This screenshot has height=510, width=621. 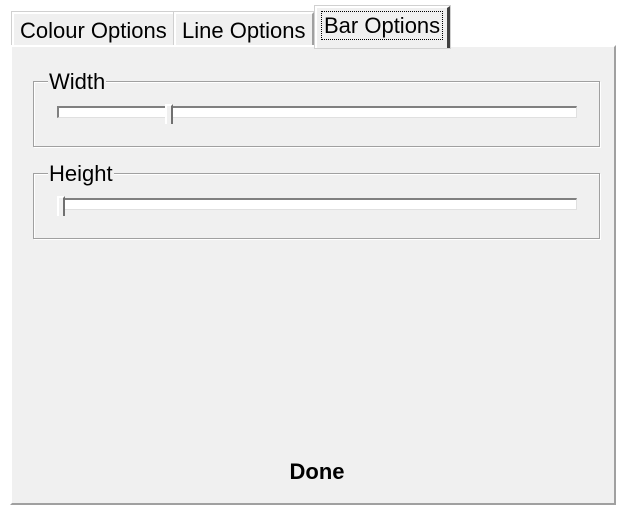 I want to click on tab-bar-options: Bar Options, so click(x=382, y=27).